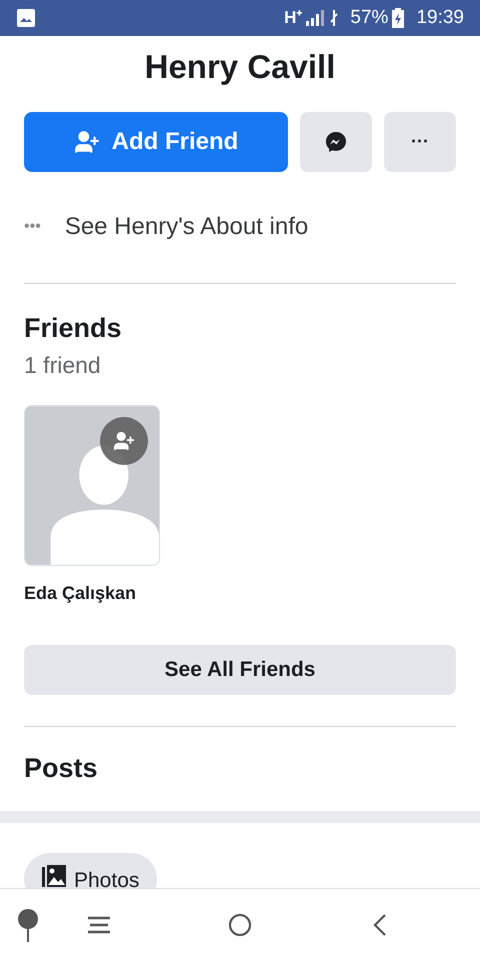 Image resolution: width=480 pixels, height=960 pixels. Describe the element at coordinates (73, 327) in the screenshot. I see `friends-heading: Friends` at that location.